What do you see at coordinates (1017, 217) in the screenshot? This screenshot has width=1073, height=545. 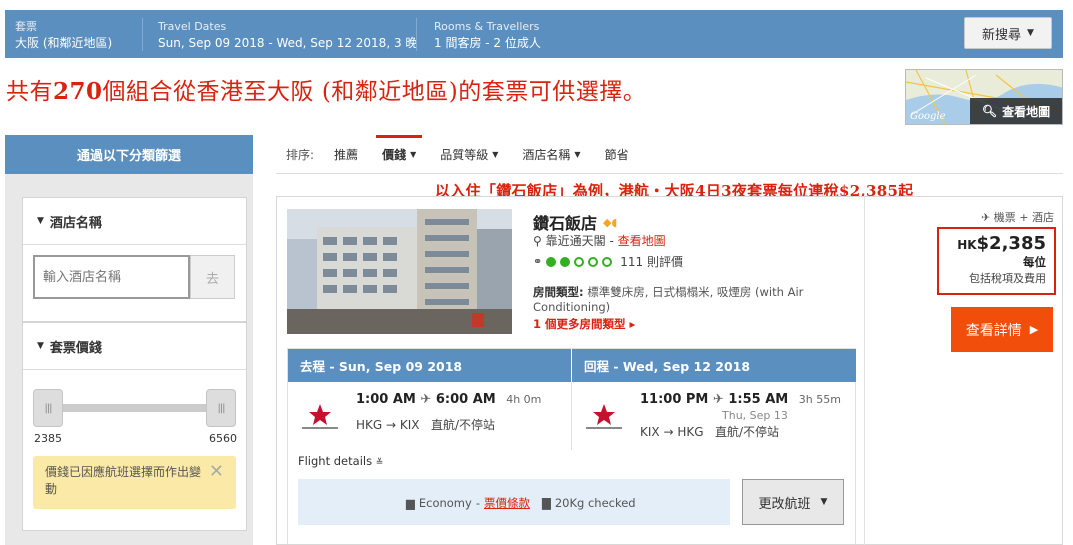 I see `package-type: ✈ 機票 + 酒店` at bounding box center [1017, 217].